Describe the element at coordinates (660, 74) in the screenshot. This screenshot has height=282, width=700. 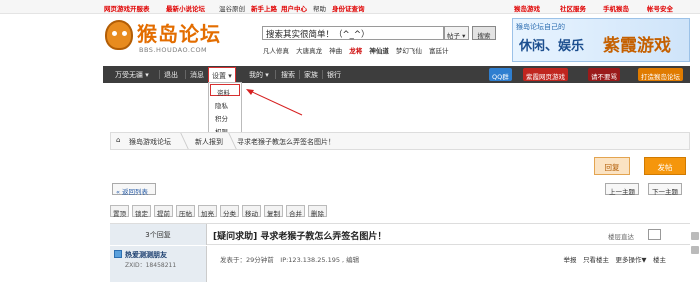
I see `build-forum-button: 打造猴岛论坛` at that location.